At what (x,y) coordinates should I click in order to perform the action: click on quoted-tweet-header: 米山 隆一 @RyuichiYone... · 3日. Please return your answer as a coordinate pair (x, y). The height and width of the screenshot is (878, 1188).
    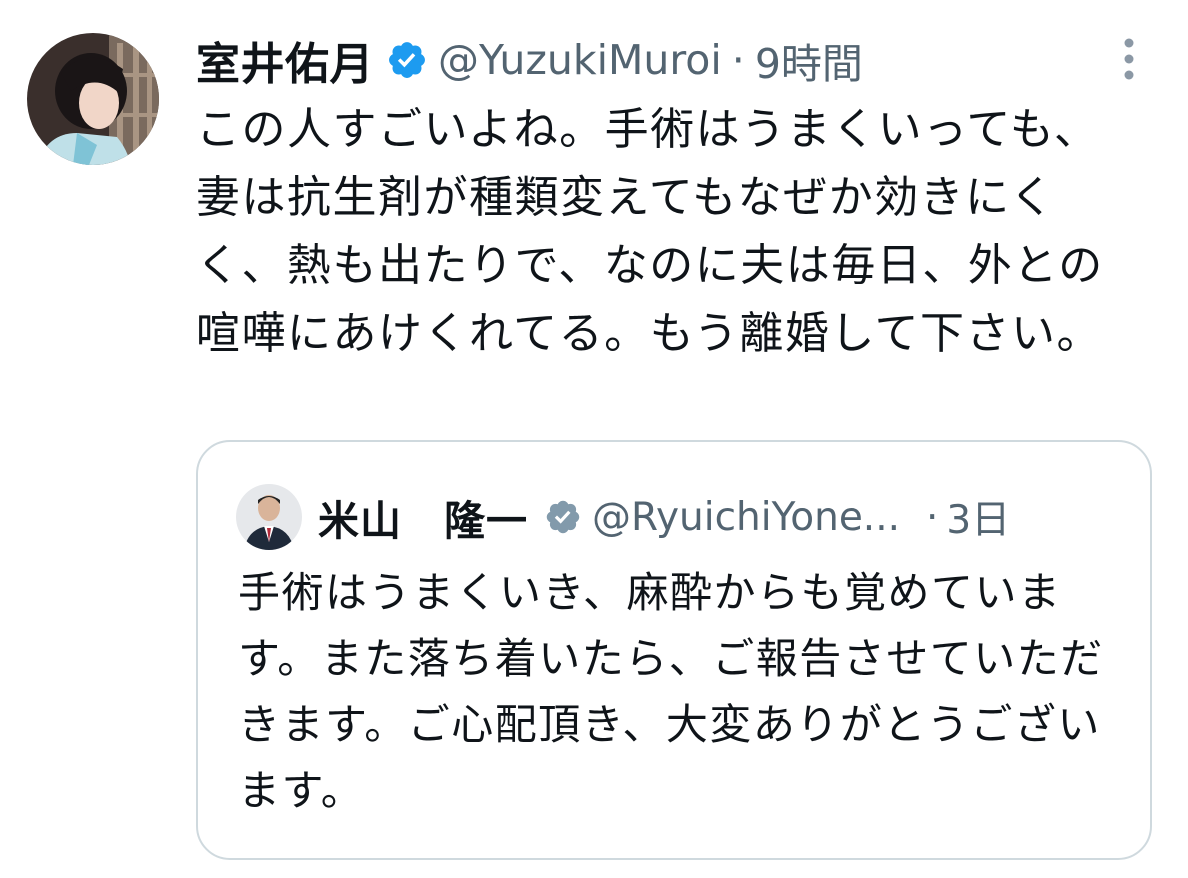
    Looking at the image, I should click on (664, 517).